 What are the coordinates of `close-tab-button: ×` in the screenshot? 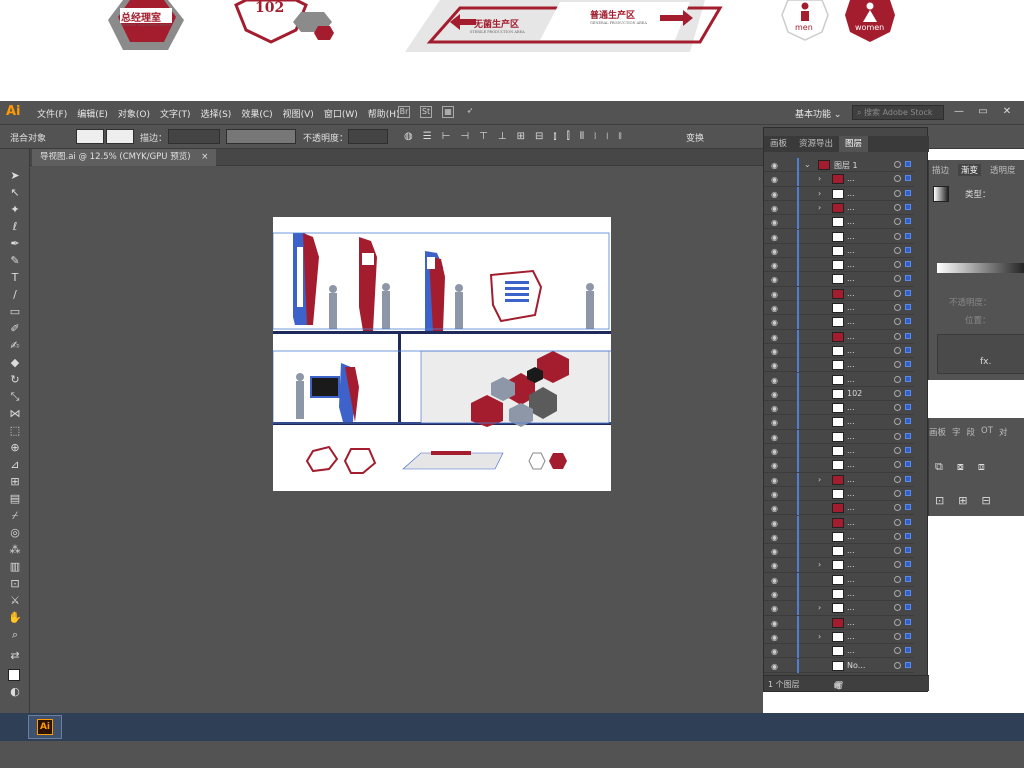 It's located at (204, 157).